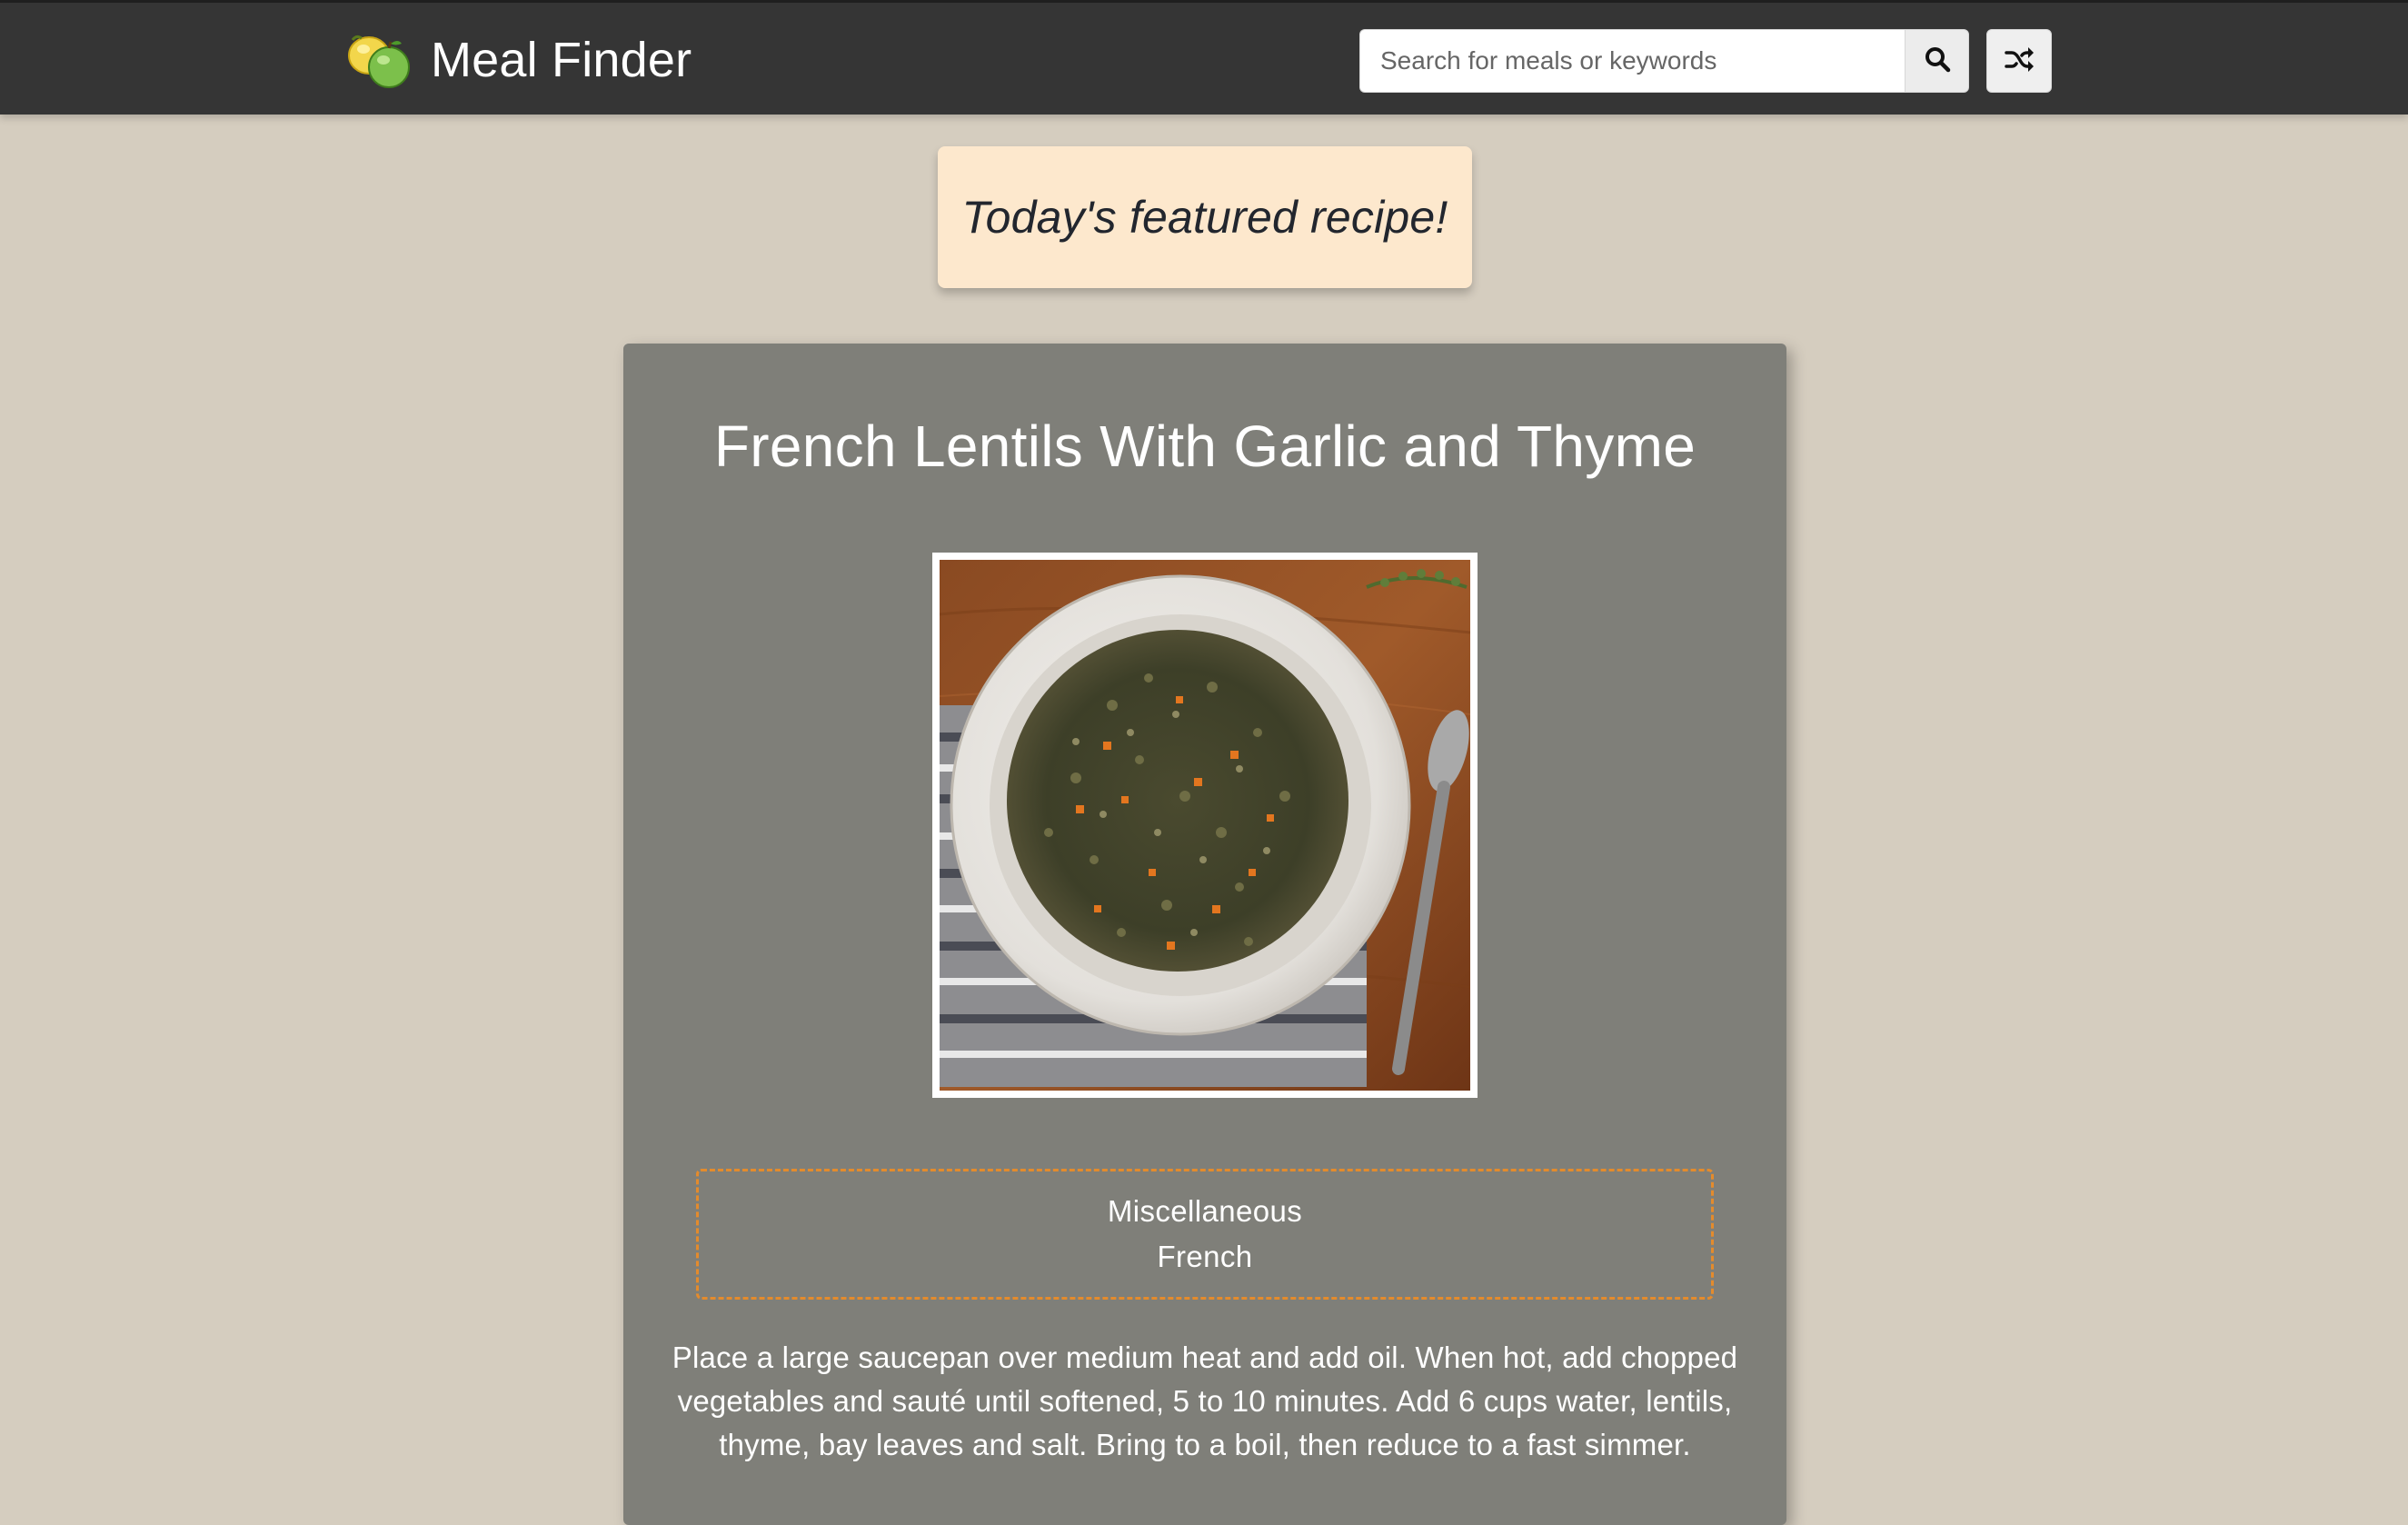 The image size is (2408, 1525). What do you see at coordinates (1205, 1234) in the screenshot?
I see `meal-tags: Miscellaneous French` at bounding box center [1205, 1234].